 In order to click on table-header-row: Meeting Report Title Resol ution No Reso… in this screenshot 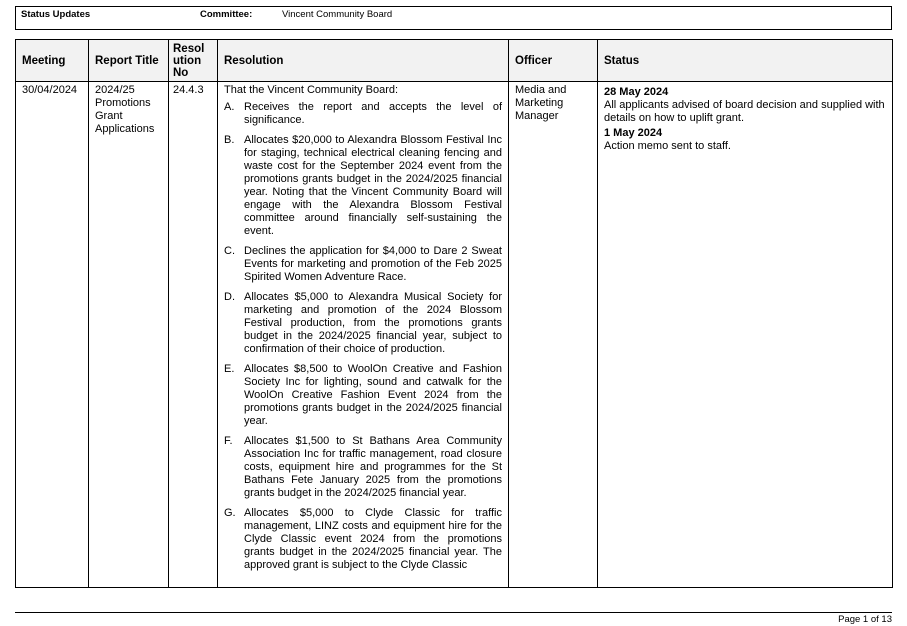, I will do `click(454, 60)`.